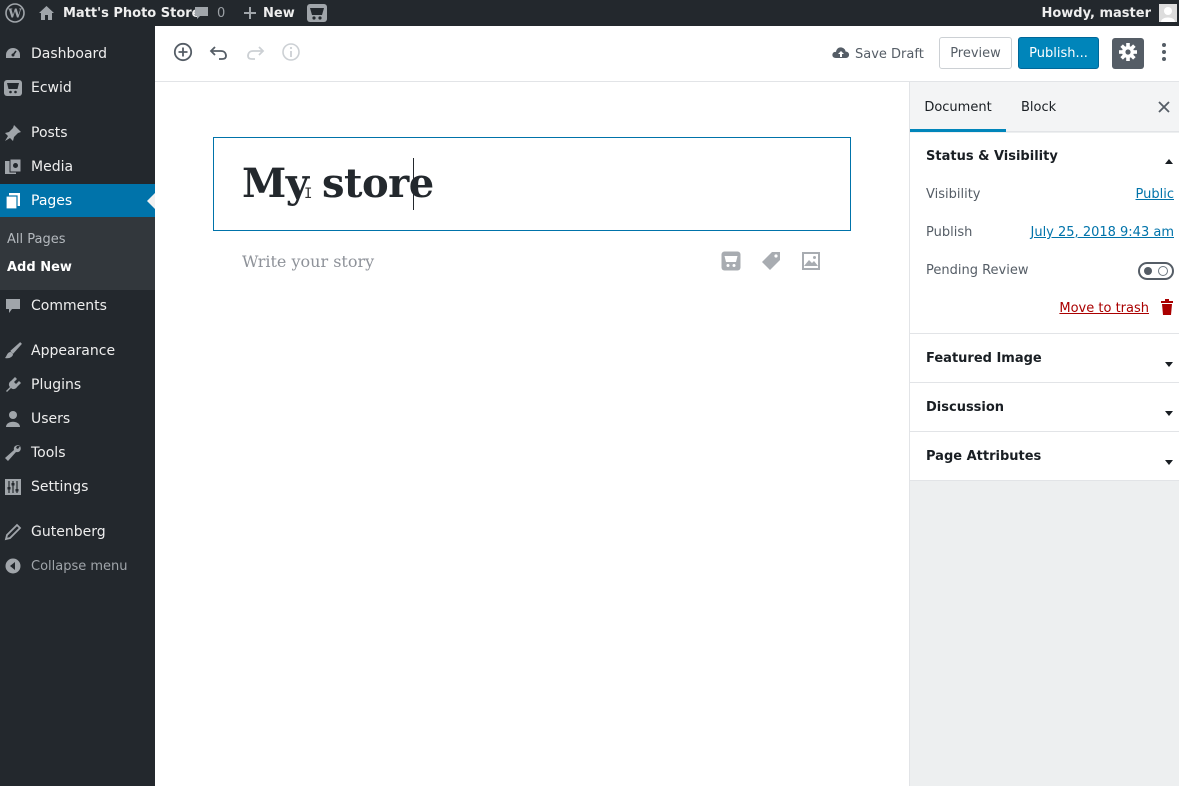 The width and height of the screenshot is (1179, 786). Describe the element at coordinates (1044, 358) in the screenshot. I see `featured-image-panel: Featured Image` at that location.